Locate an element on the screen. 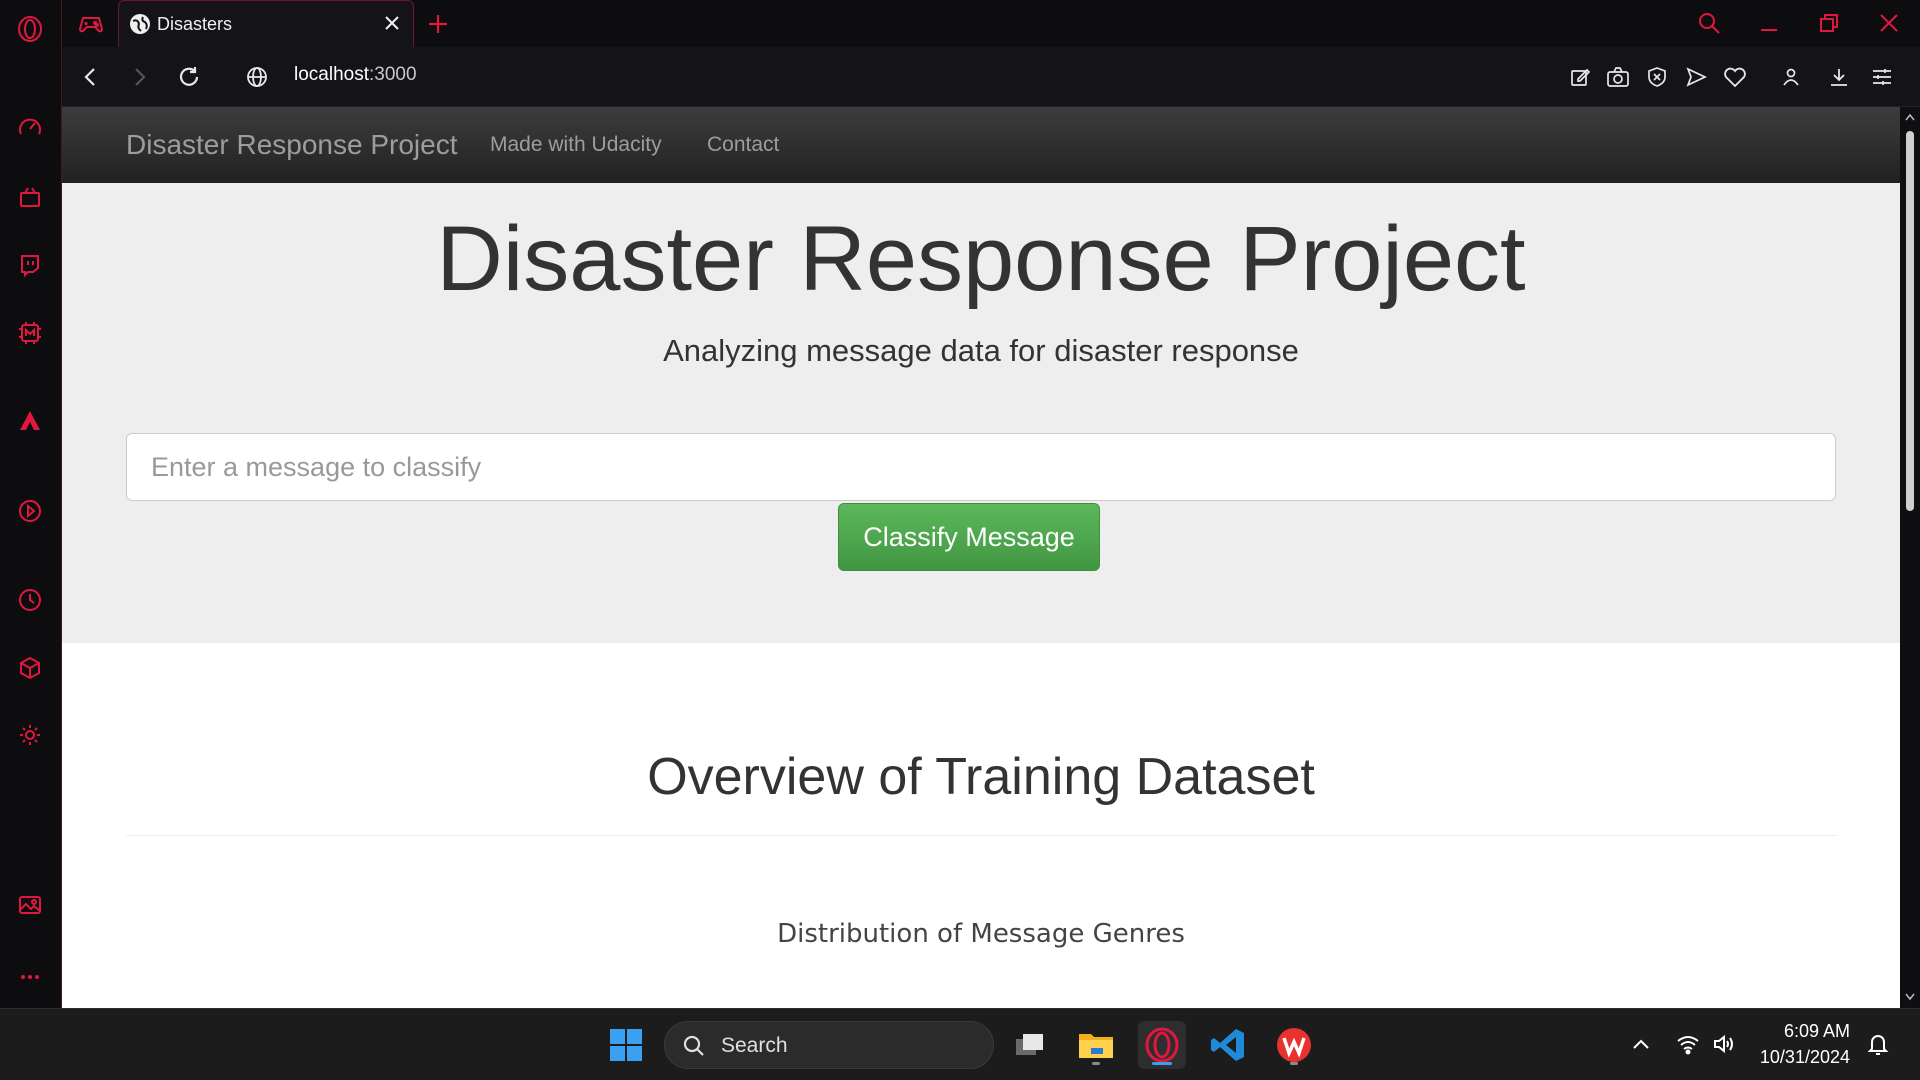 The image size is (1920, 1080). windows-start-icon is located at coordinates (626, 1045).